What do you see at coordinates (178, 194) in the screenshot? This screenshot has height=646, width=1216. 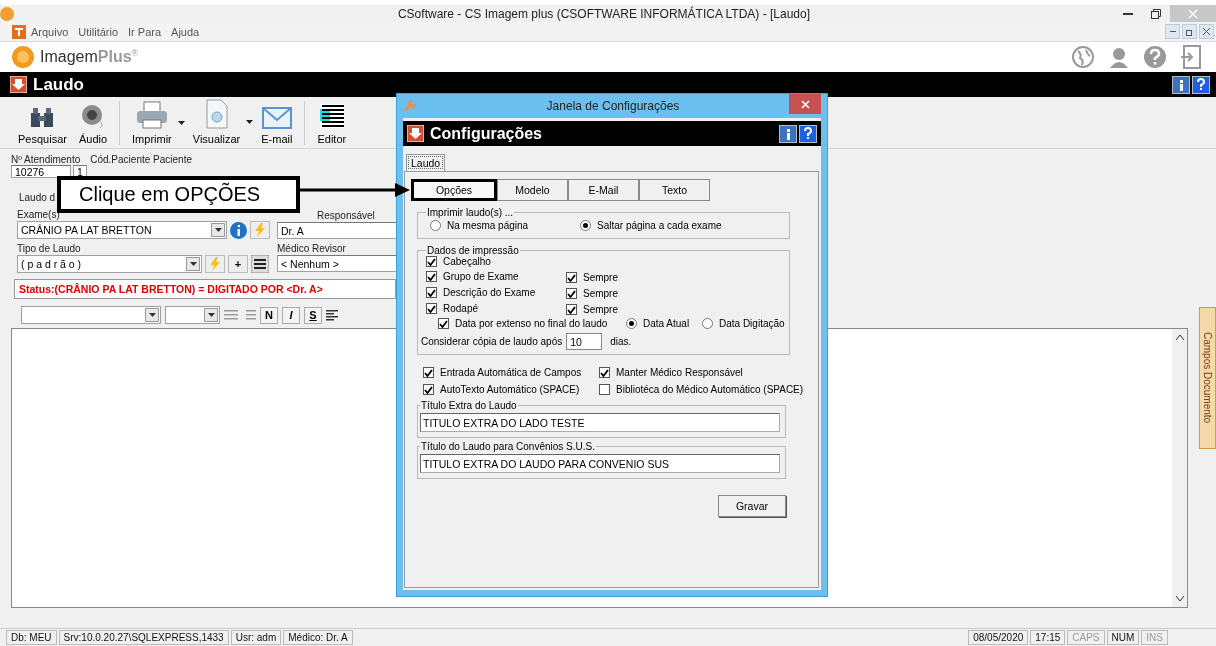 I see `callout-label: Clique em OPÇÕES` at bounding box center [178, 194].